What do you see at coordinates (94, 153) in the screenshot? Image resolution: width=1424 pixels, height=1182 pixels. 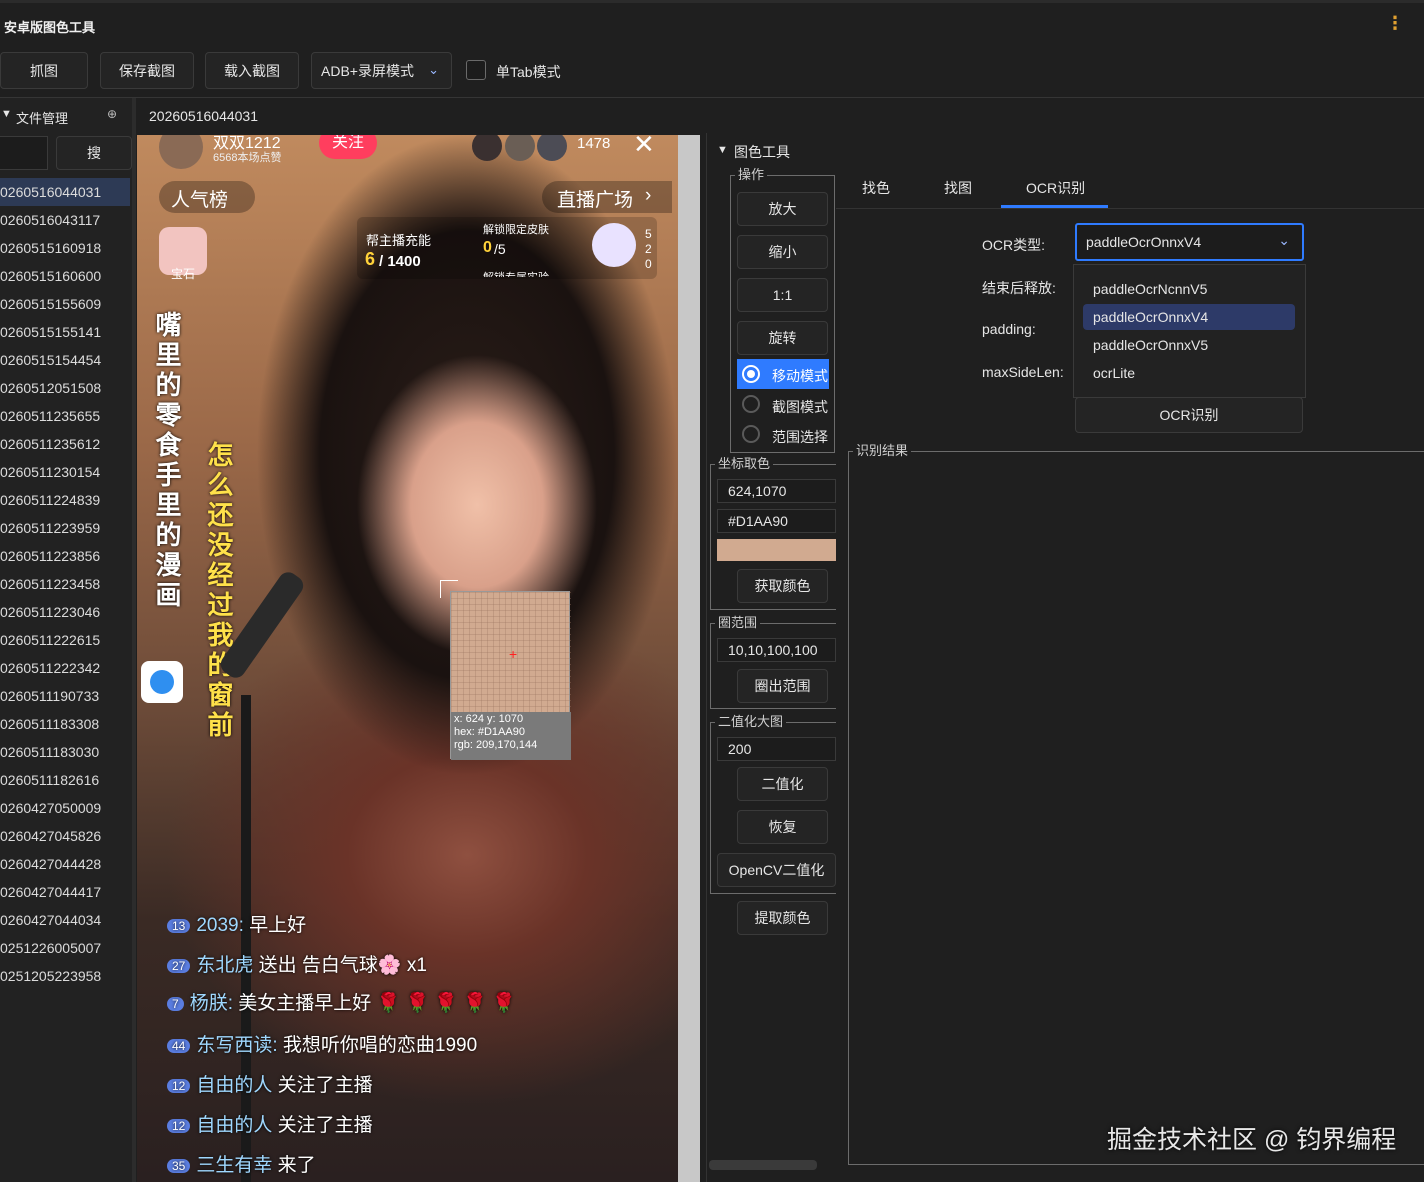 I see `file-search-button: 搜` at bounding box center [94, 153].